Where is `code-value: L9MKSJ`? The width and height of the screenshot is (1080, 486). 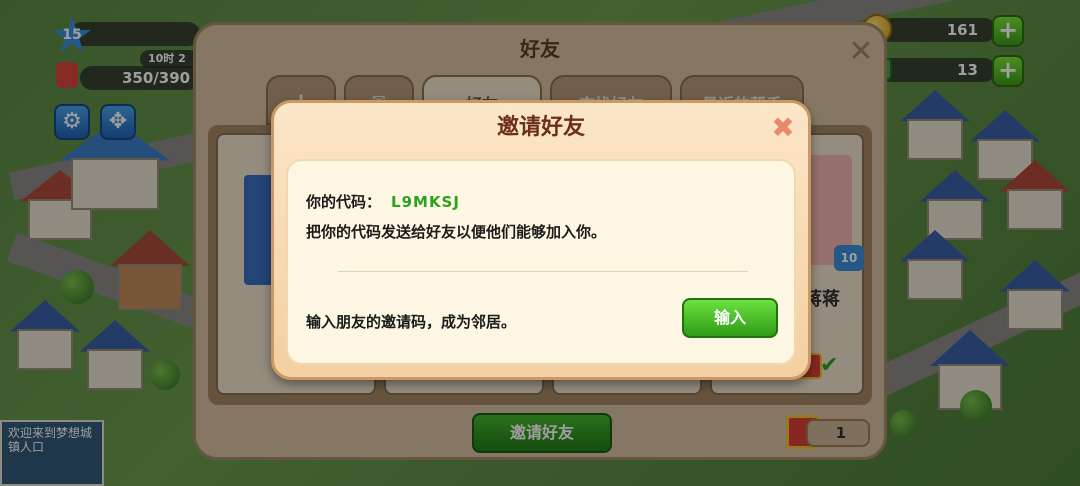
code-value: L9MKSJ is located at coordinates (425, 202).